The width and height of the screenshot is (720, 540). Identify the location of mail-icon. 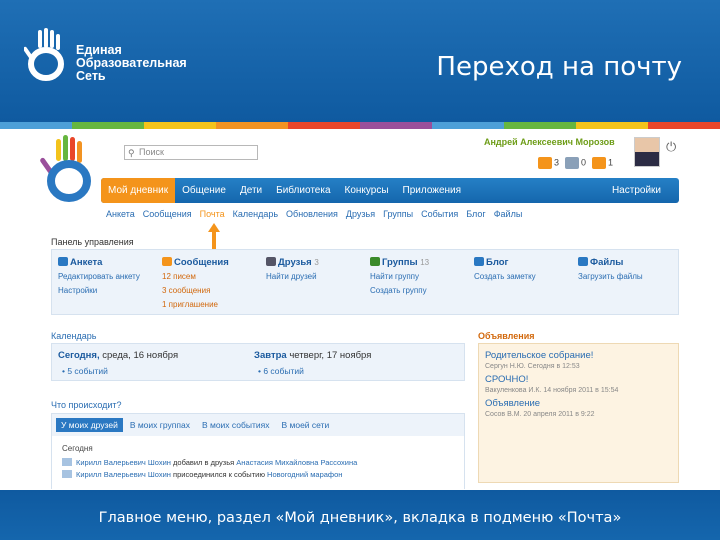
(545, 163).